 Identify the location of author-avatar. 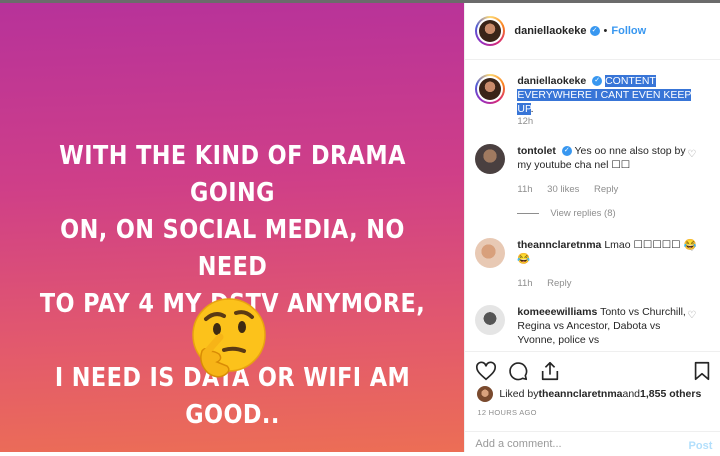
(490, 31).